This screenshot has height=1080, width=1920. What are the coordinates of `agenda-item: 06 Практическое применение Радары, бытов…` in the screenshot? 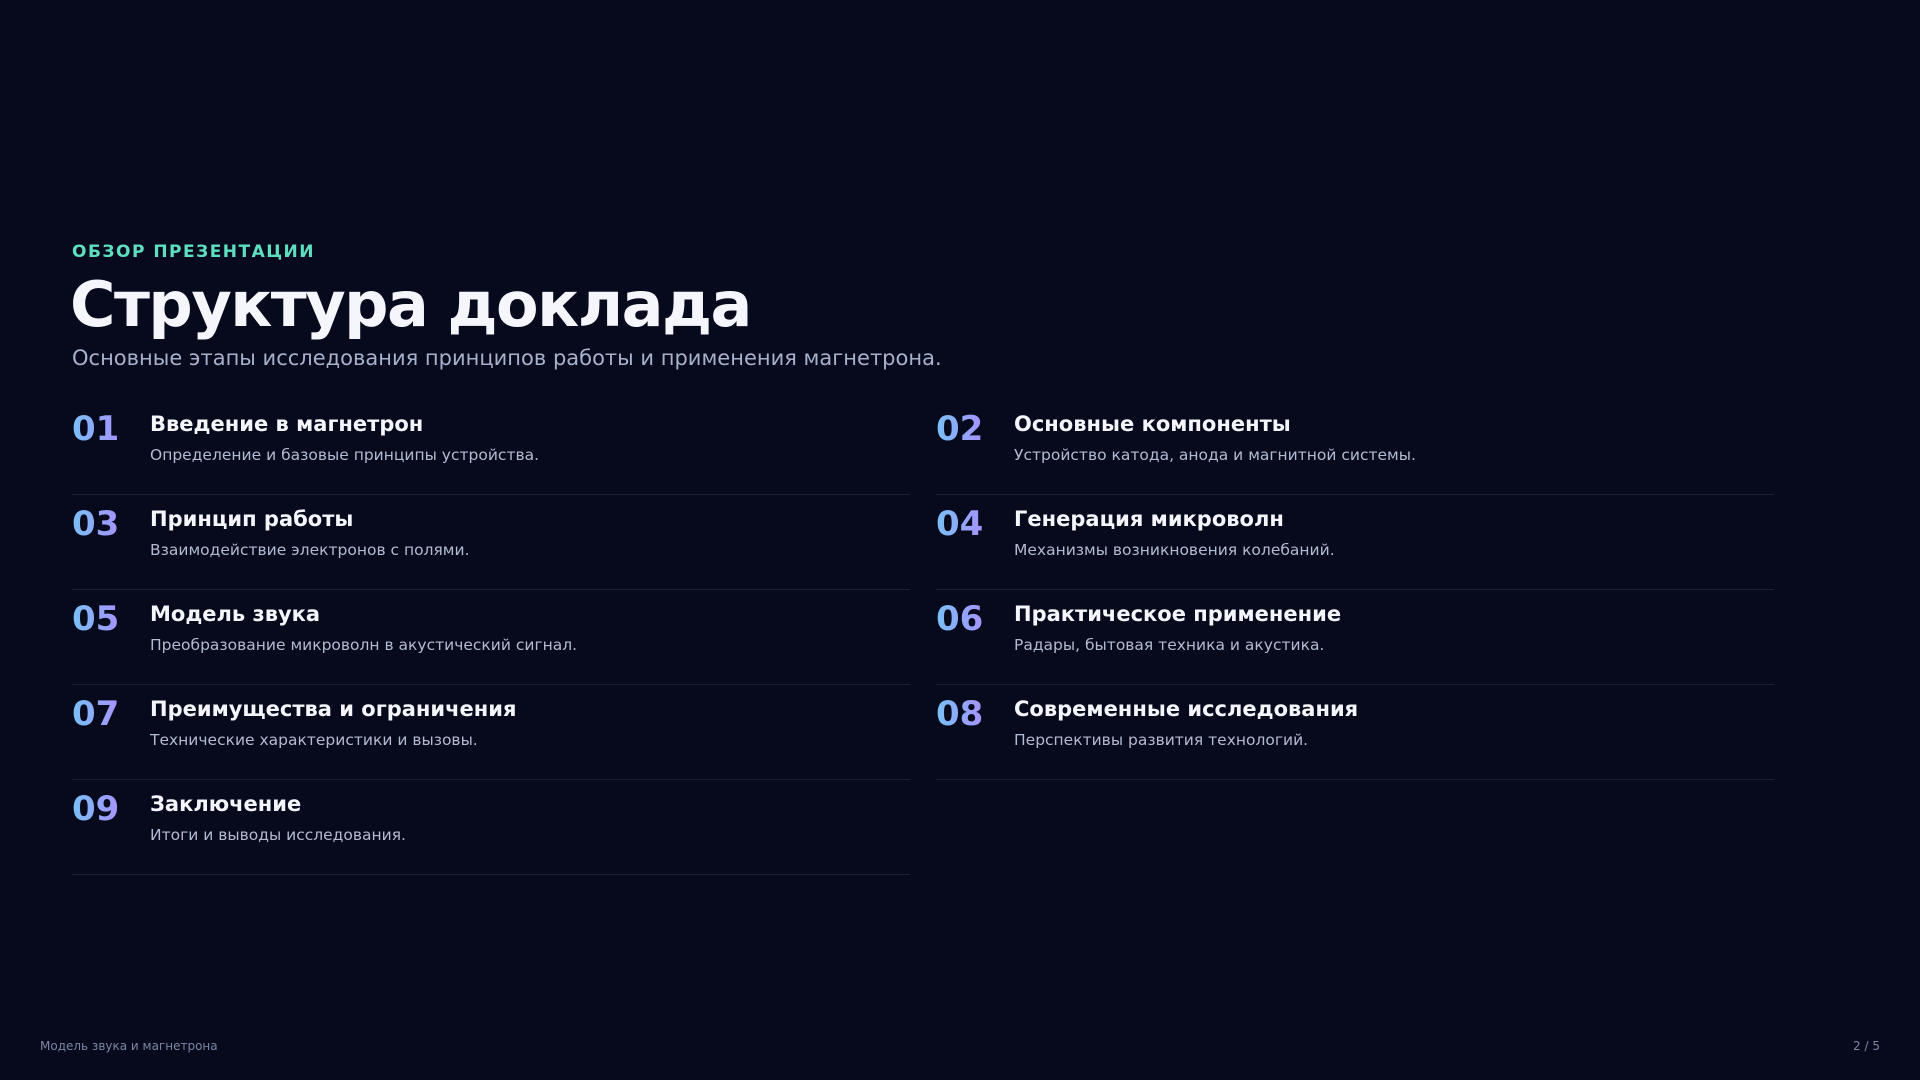 It's located at (1355, 637).